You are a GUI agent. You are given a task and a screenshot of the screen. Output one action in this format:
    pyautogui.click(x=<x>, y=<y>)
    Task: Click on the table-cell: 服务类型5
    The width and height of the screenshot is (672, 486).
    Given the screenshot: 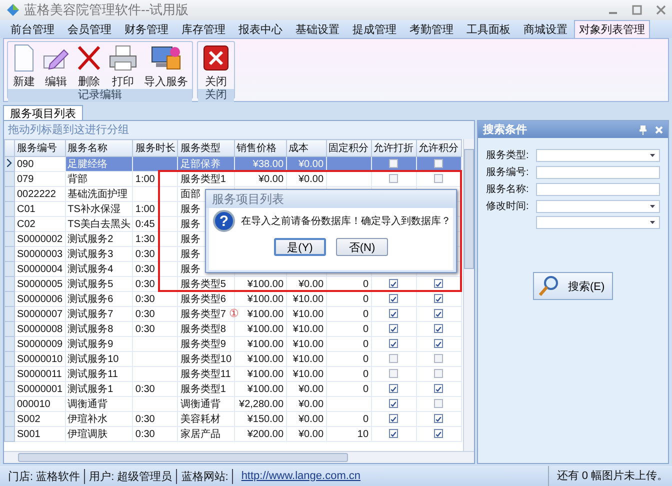 What is the action you would take?
    pyautogui.click(x=203, y=284)
    